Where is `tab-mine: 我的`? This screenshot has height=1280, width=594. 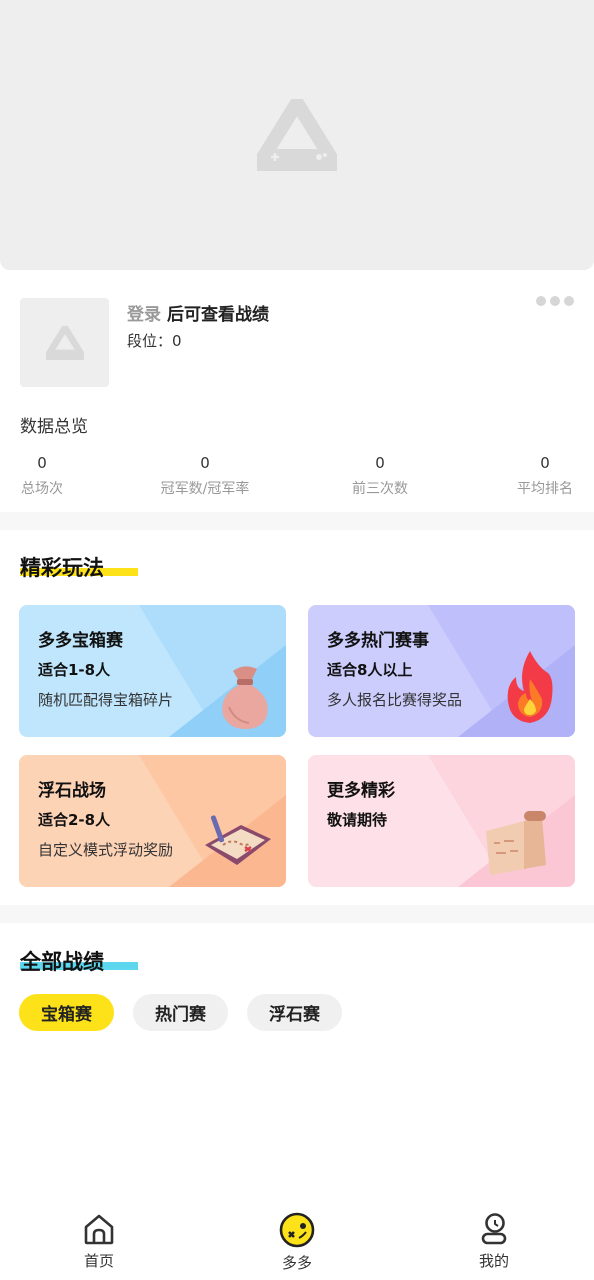
tab-mine: 我的 is located at coordinates (494, 1241).